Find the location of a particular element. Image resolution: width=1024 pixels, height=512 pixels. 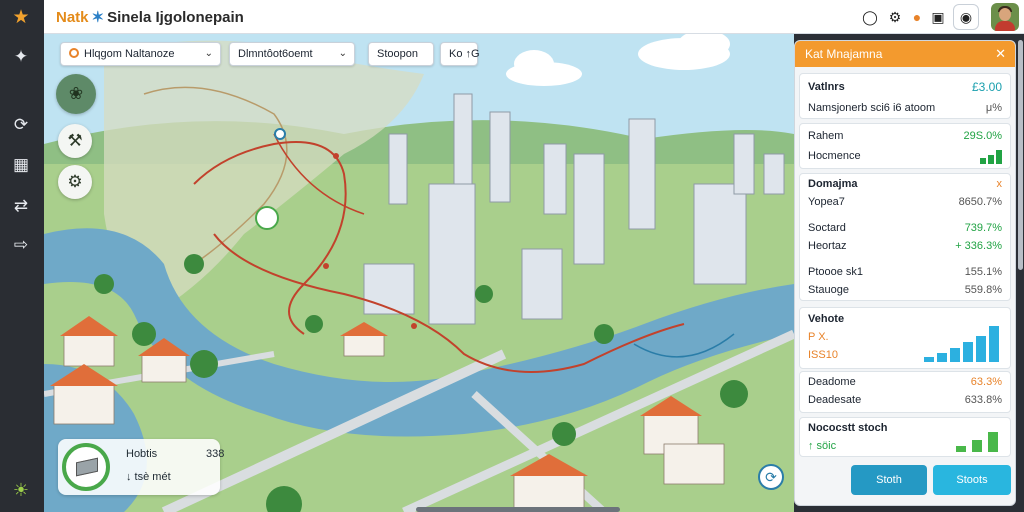

vehicles-row-label: ISS10 is located at coordinates (823, 355).